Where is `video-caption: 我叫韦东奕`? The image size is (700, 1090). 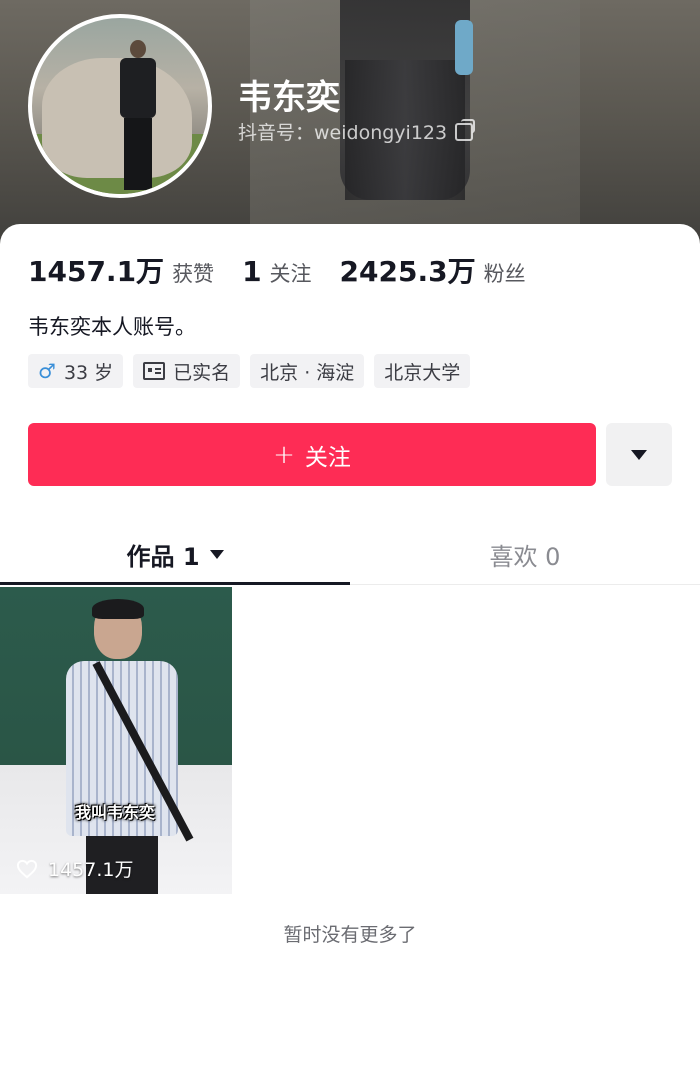
video-caption: 我叫韦东奕 is located at coordinates (115, 812).